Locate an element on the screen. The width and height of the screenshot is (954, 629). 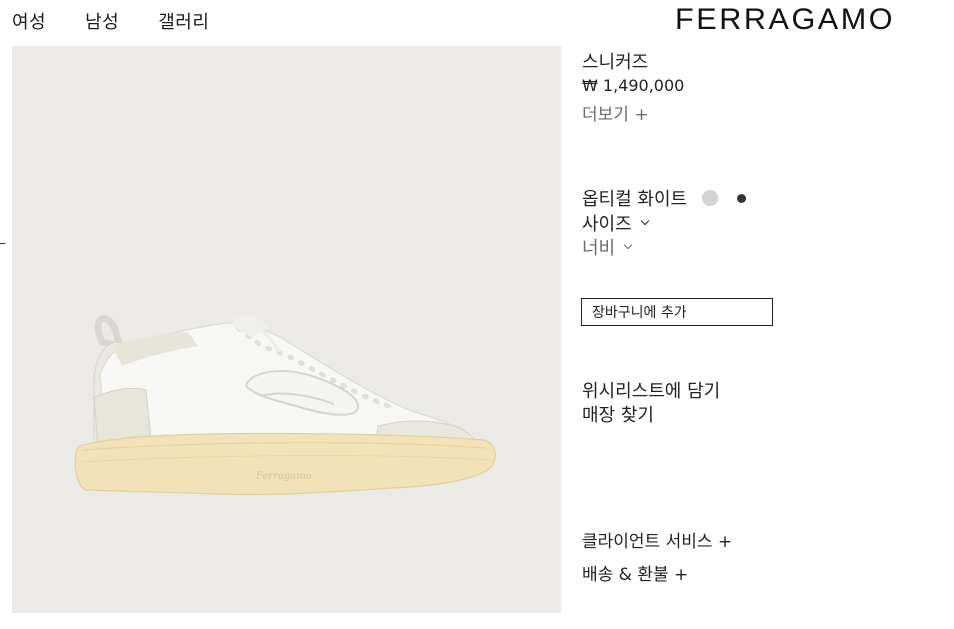
width-selector: 너비 is located at coordinates (607, 247).